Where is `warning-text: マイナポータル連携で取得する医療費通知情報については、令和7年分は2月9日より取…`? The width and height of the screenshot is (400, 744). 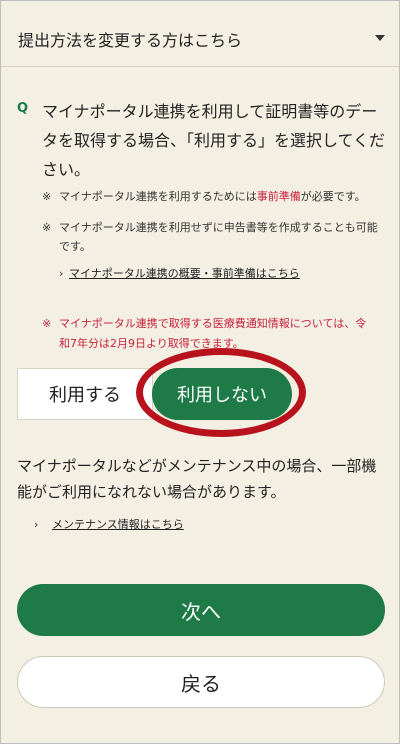 warning-text: マイナポータル連携で取得する医療費通知情報については、令和7年分は2月9日より取… is located at coordinates (213, 333).